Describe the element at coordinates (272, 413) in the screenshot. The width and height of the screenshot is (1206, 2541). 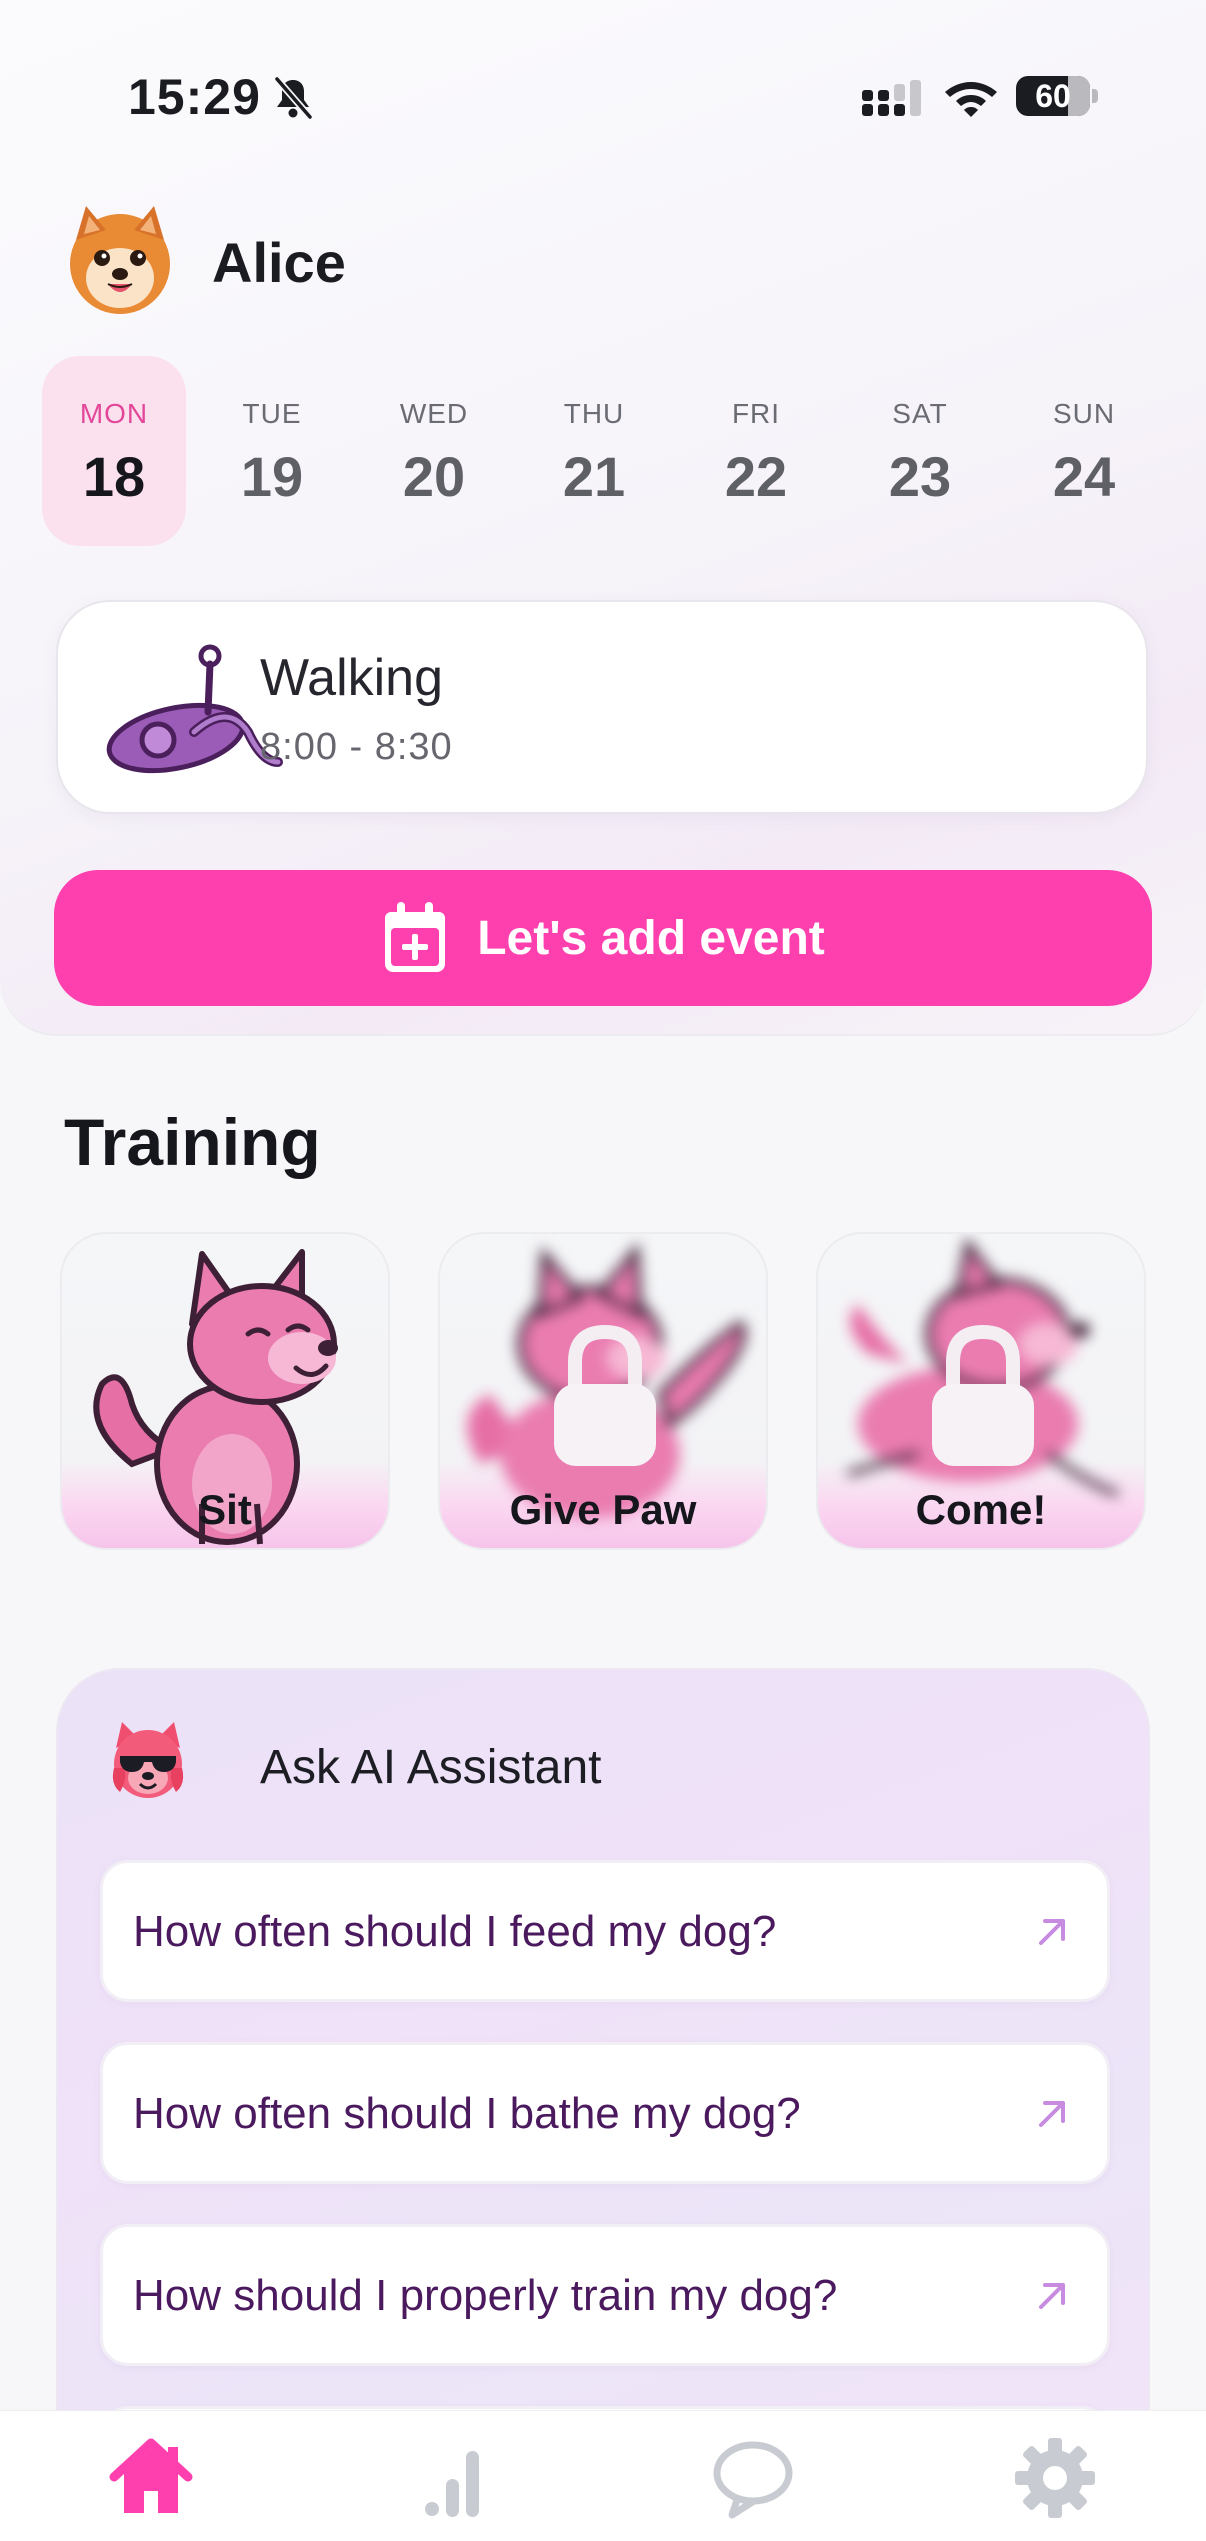
I see `day-name: TUE` at that location.